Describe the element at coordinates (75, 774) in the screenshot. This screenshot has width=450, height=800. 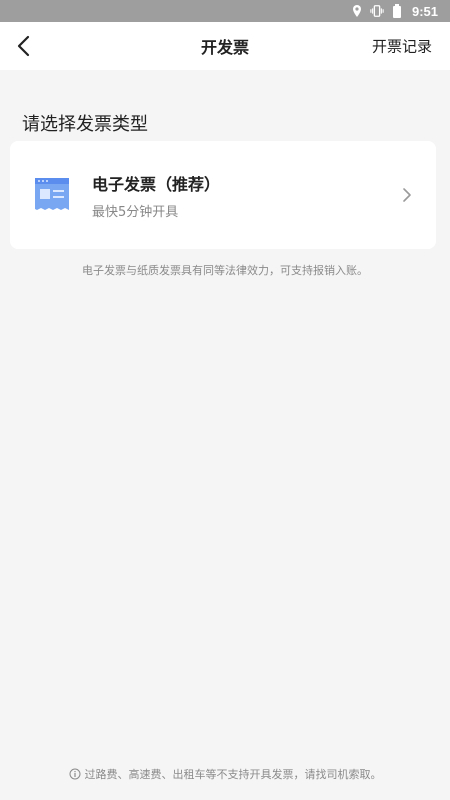
I see `info-icon` at that location.